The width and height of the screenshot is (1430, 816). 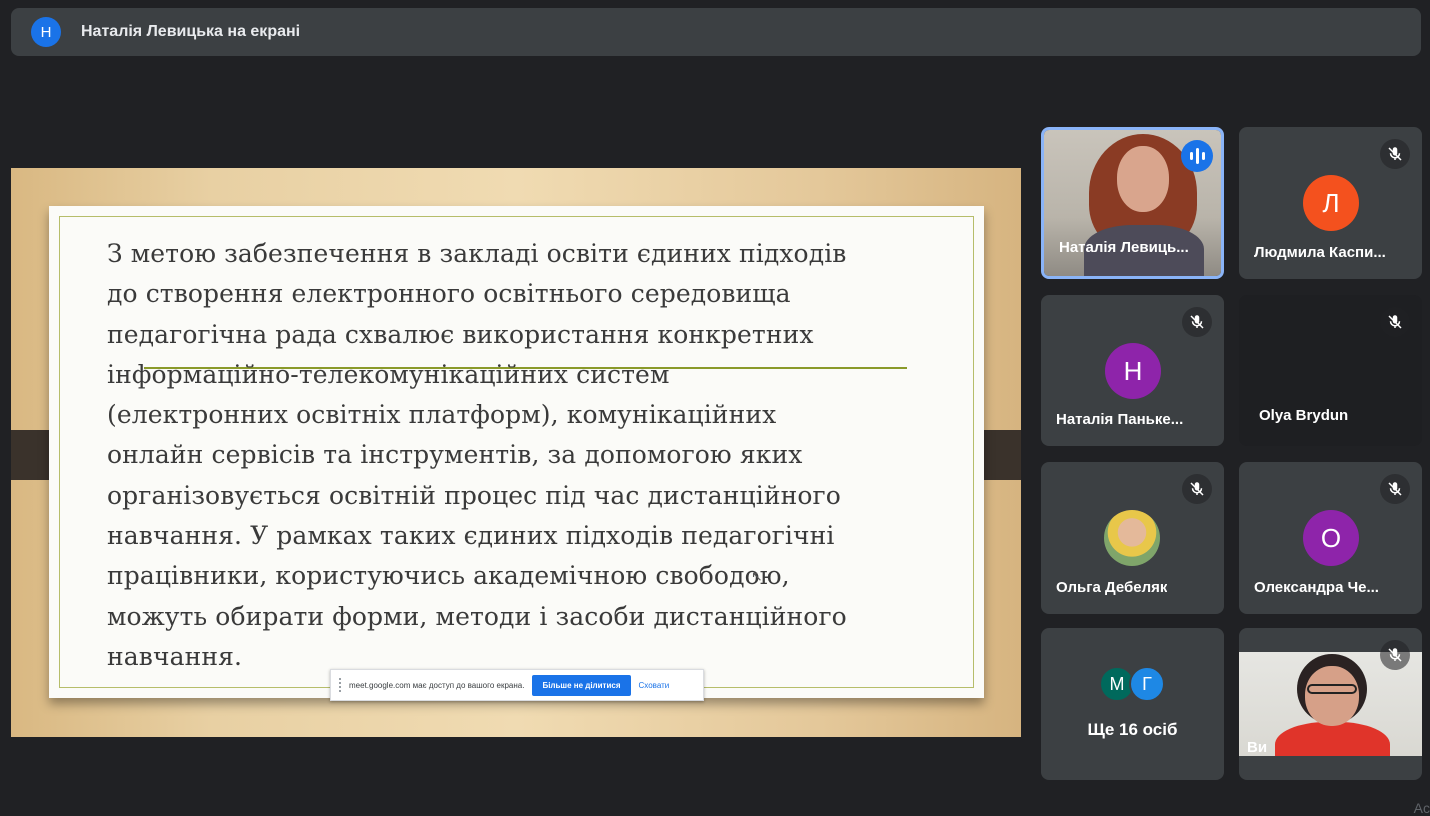 What do you see at coordinates (1112, 587) in the screenshot?
I see `participant-name: Ольга Дебеляк` at bounding box center [1112, 587].